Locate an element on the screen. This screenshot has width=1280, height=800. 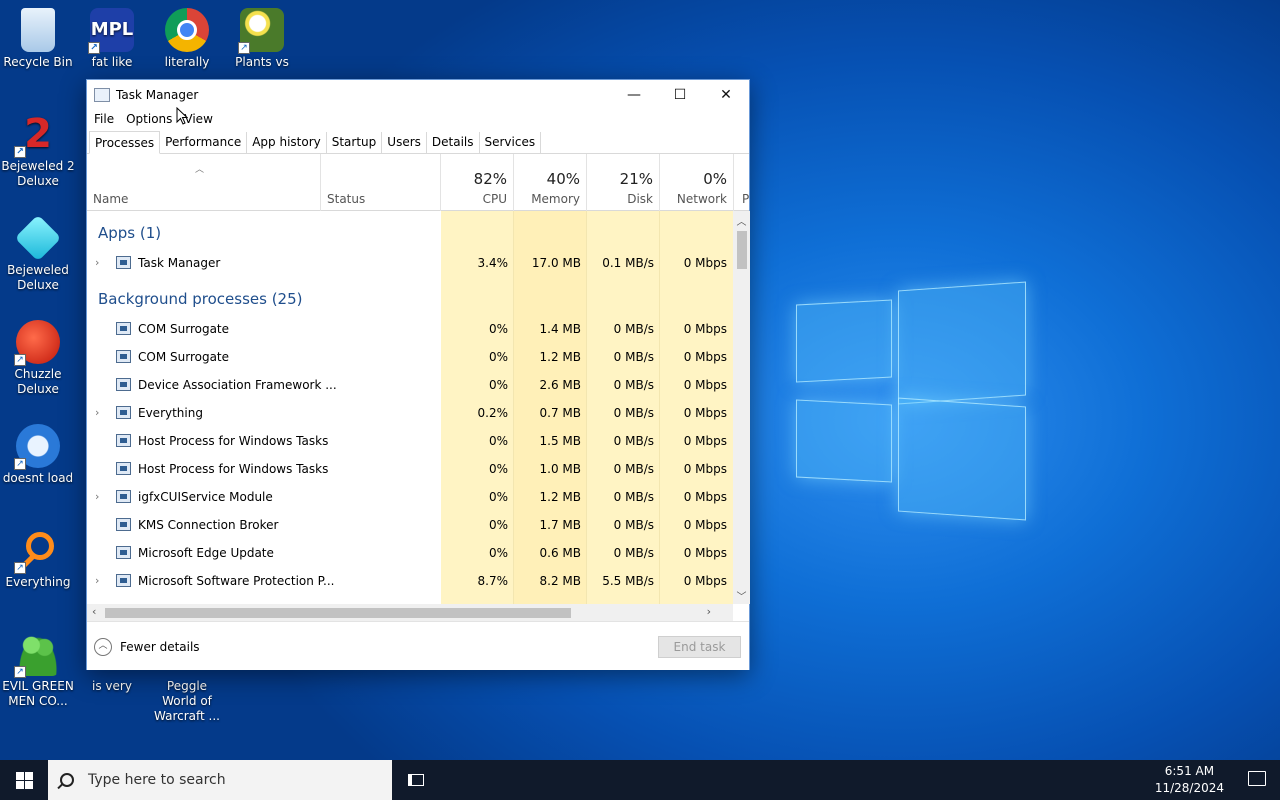
group-background: Background processes (25) is located at coordinates (200, 299).